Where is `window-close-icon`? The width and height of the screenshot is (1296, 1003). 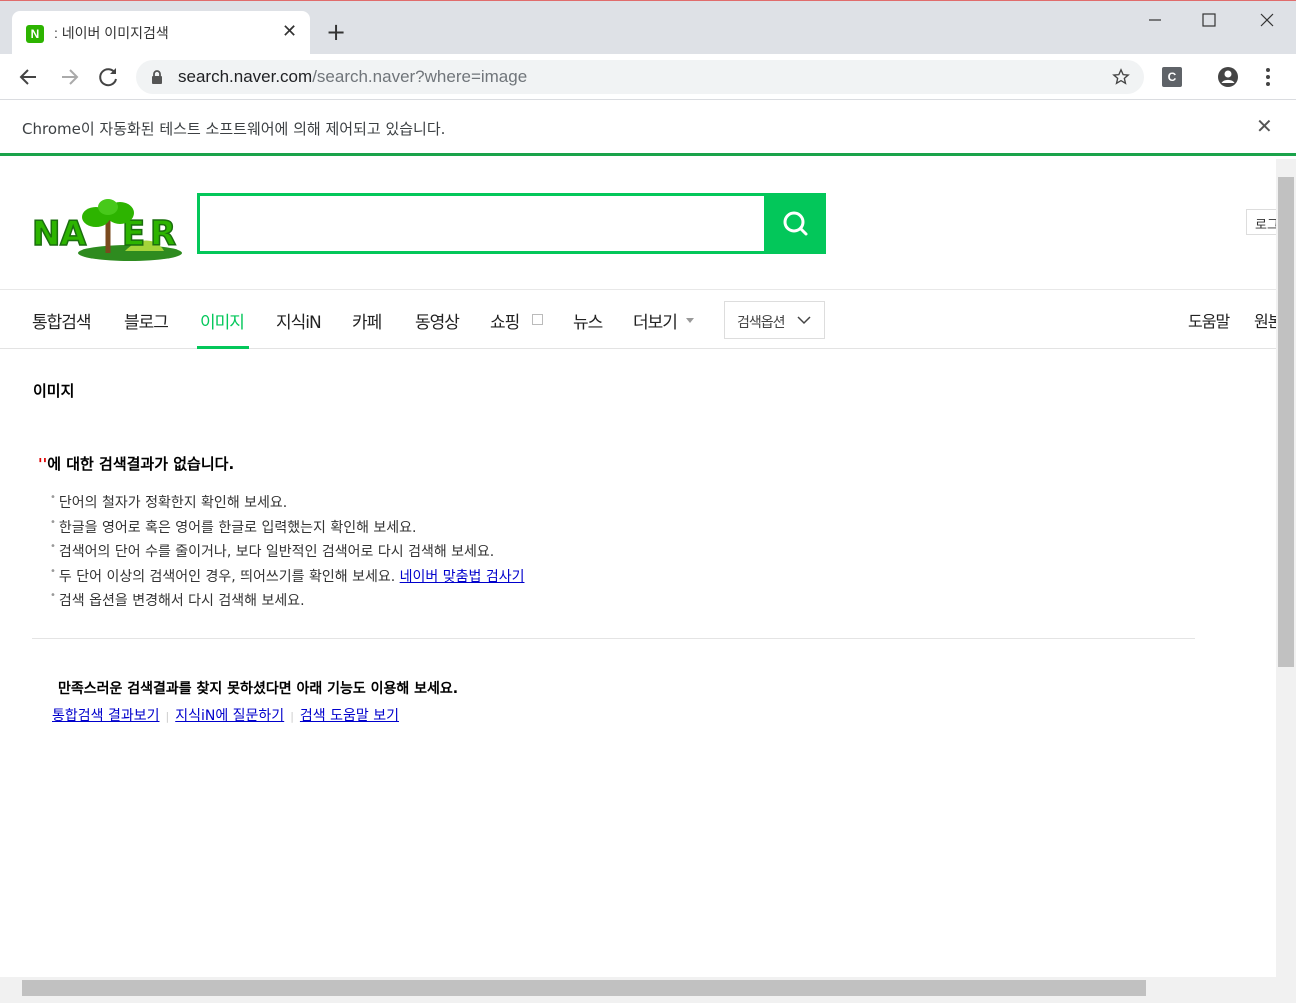 window-close-icon is located at coordinates (1267, 20).